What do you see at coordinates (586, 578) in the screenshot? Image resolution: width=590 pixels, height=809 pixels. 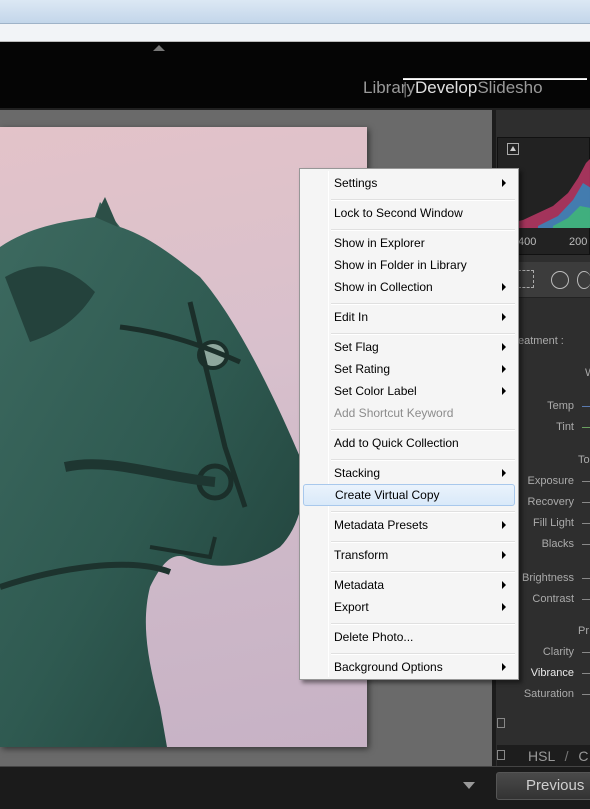 I see `brightness-slider` at bounding box center [586, 578].